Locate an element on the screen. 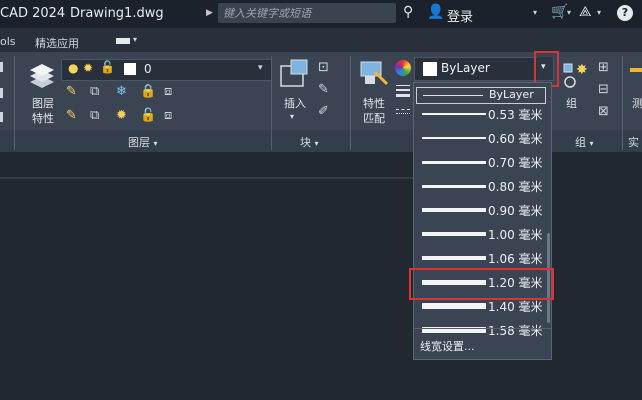 Image resolution: width=642 pixels, height=400 pixels. user-icon: 👤 is located at coordinates (435, 12).